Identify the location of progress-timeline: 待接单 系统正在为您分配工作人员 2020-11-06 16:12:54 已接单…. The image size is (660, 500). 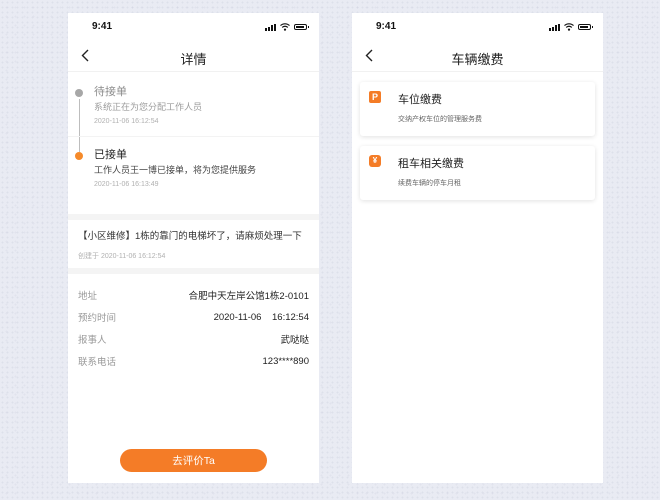
(193, 146).